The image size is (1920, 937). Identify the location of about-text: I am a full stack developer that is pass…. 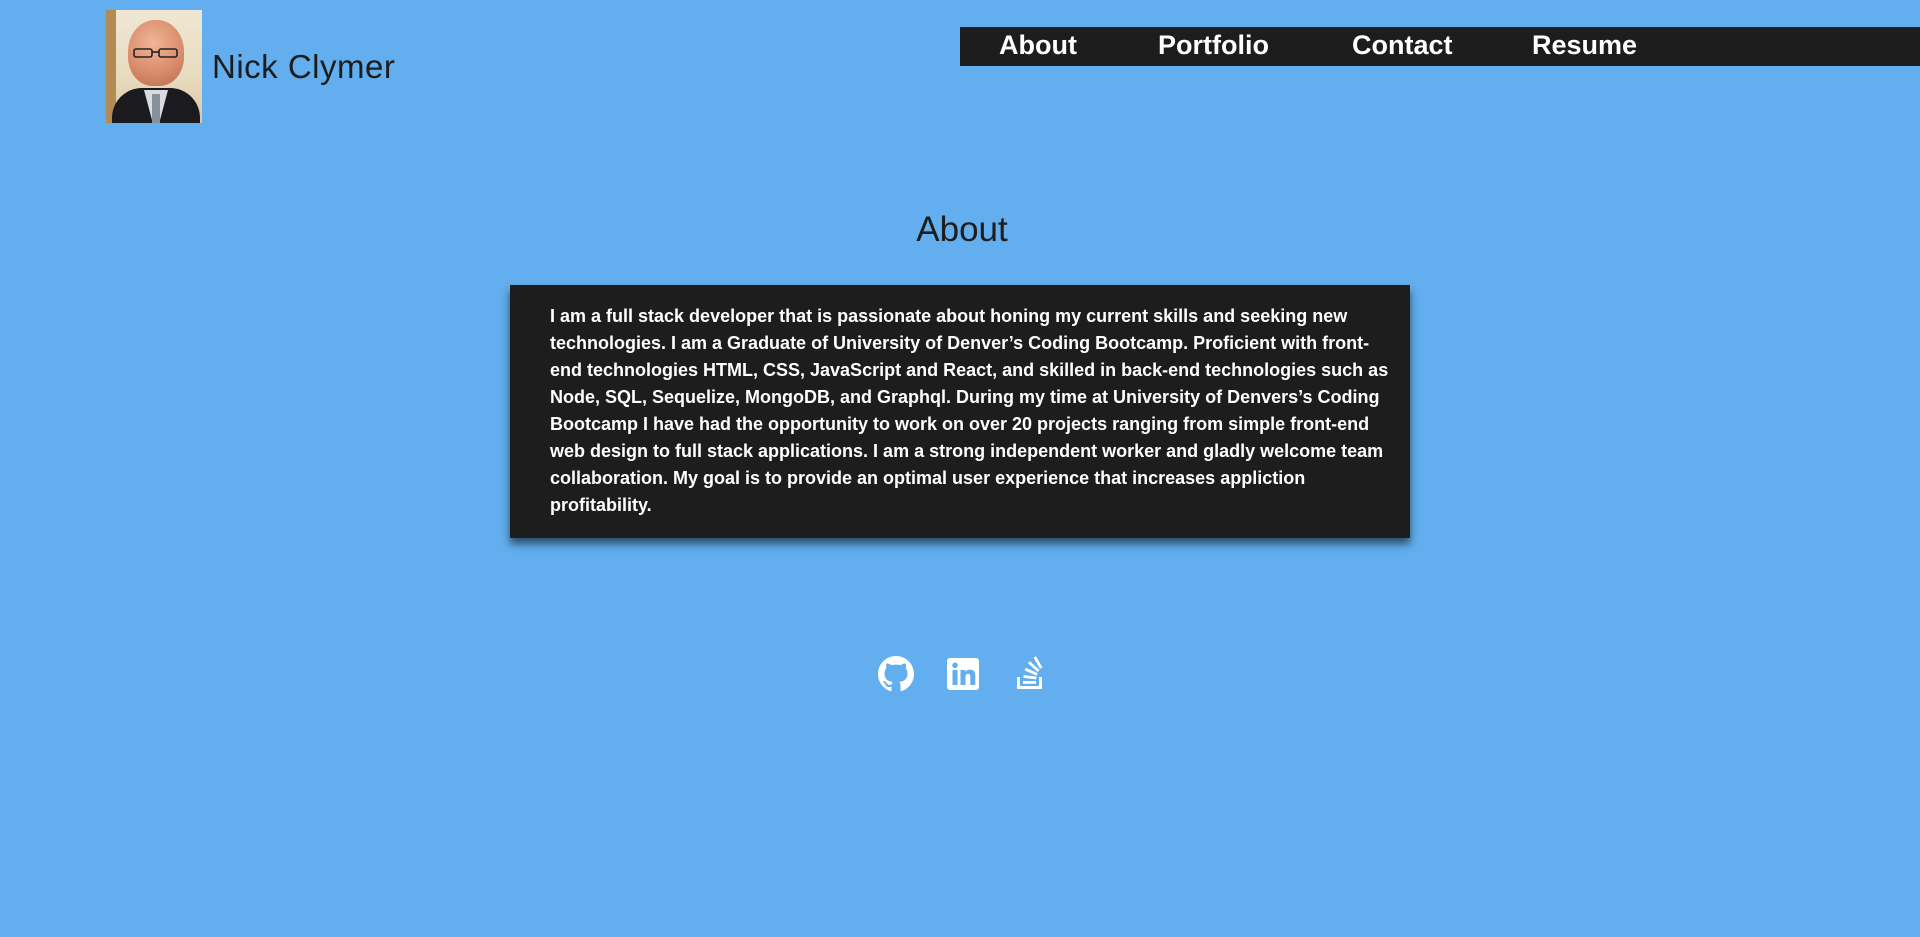
(969, 410).